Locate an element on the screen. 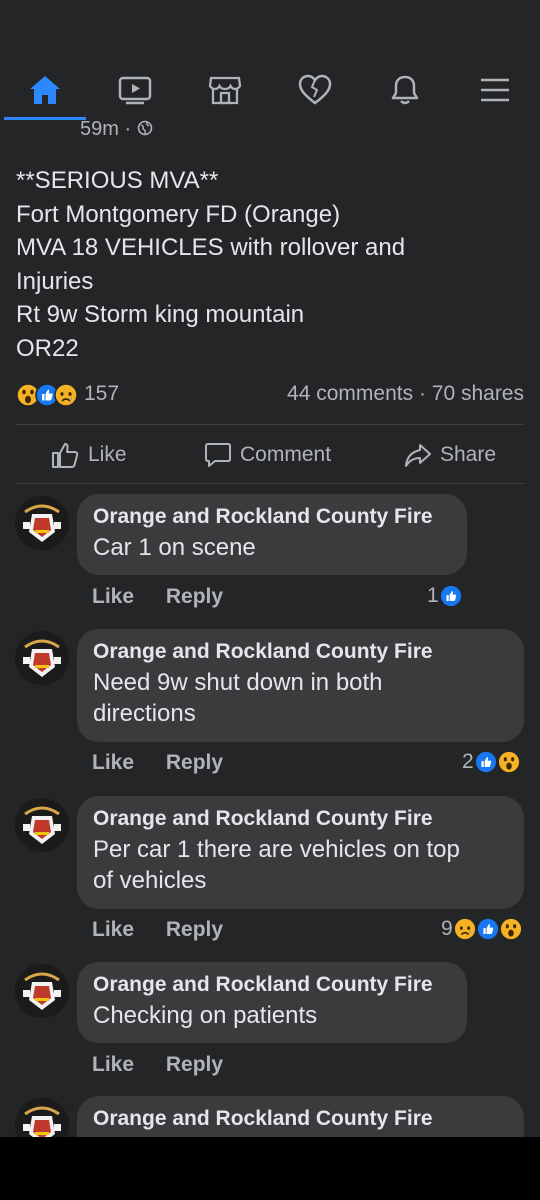 The image size is (540, 1200). comment-reaction-count: 2 is located at coordinates (468, 761).